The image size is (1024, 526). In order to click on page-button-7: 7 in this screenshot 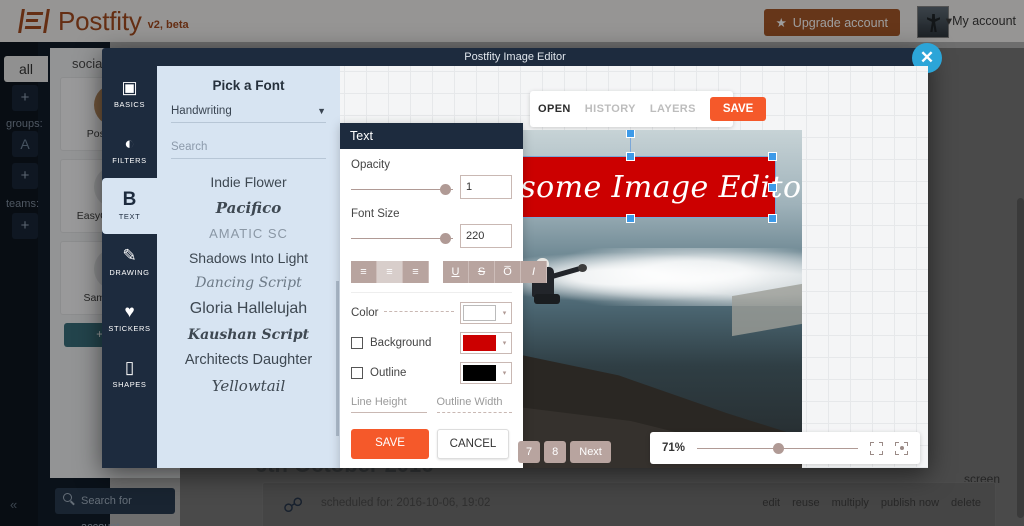, I will do `click(529, 452)`.